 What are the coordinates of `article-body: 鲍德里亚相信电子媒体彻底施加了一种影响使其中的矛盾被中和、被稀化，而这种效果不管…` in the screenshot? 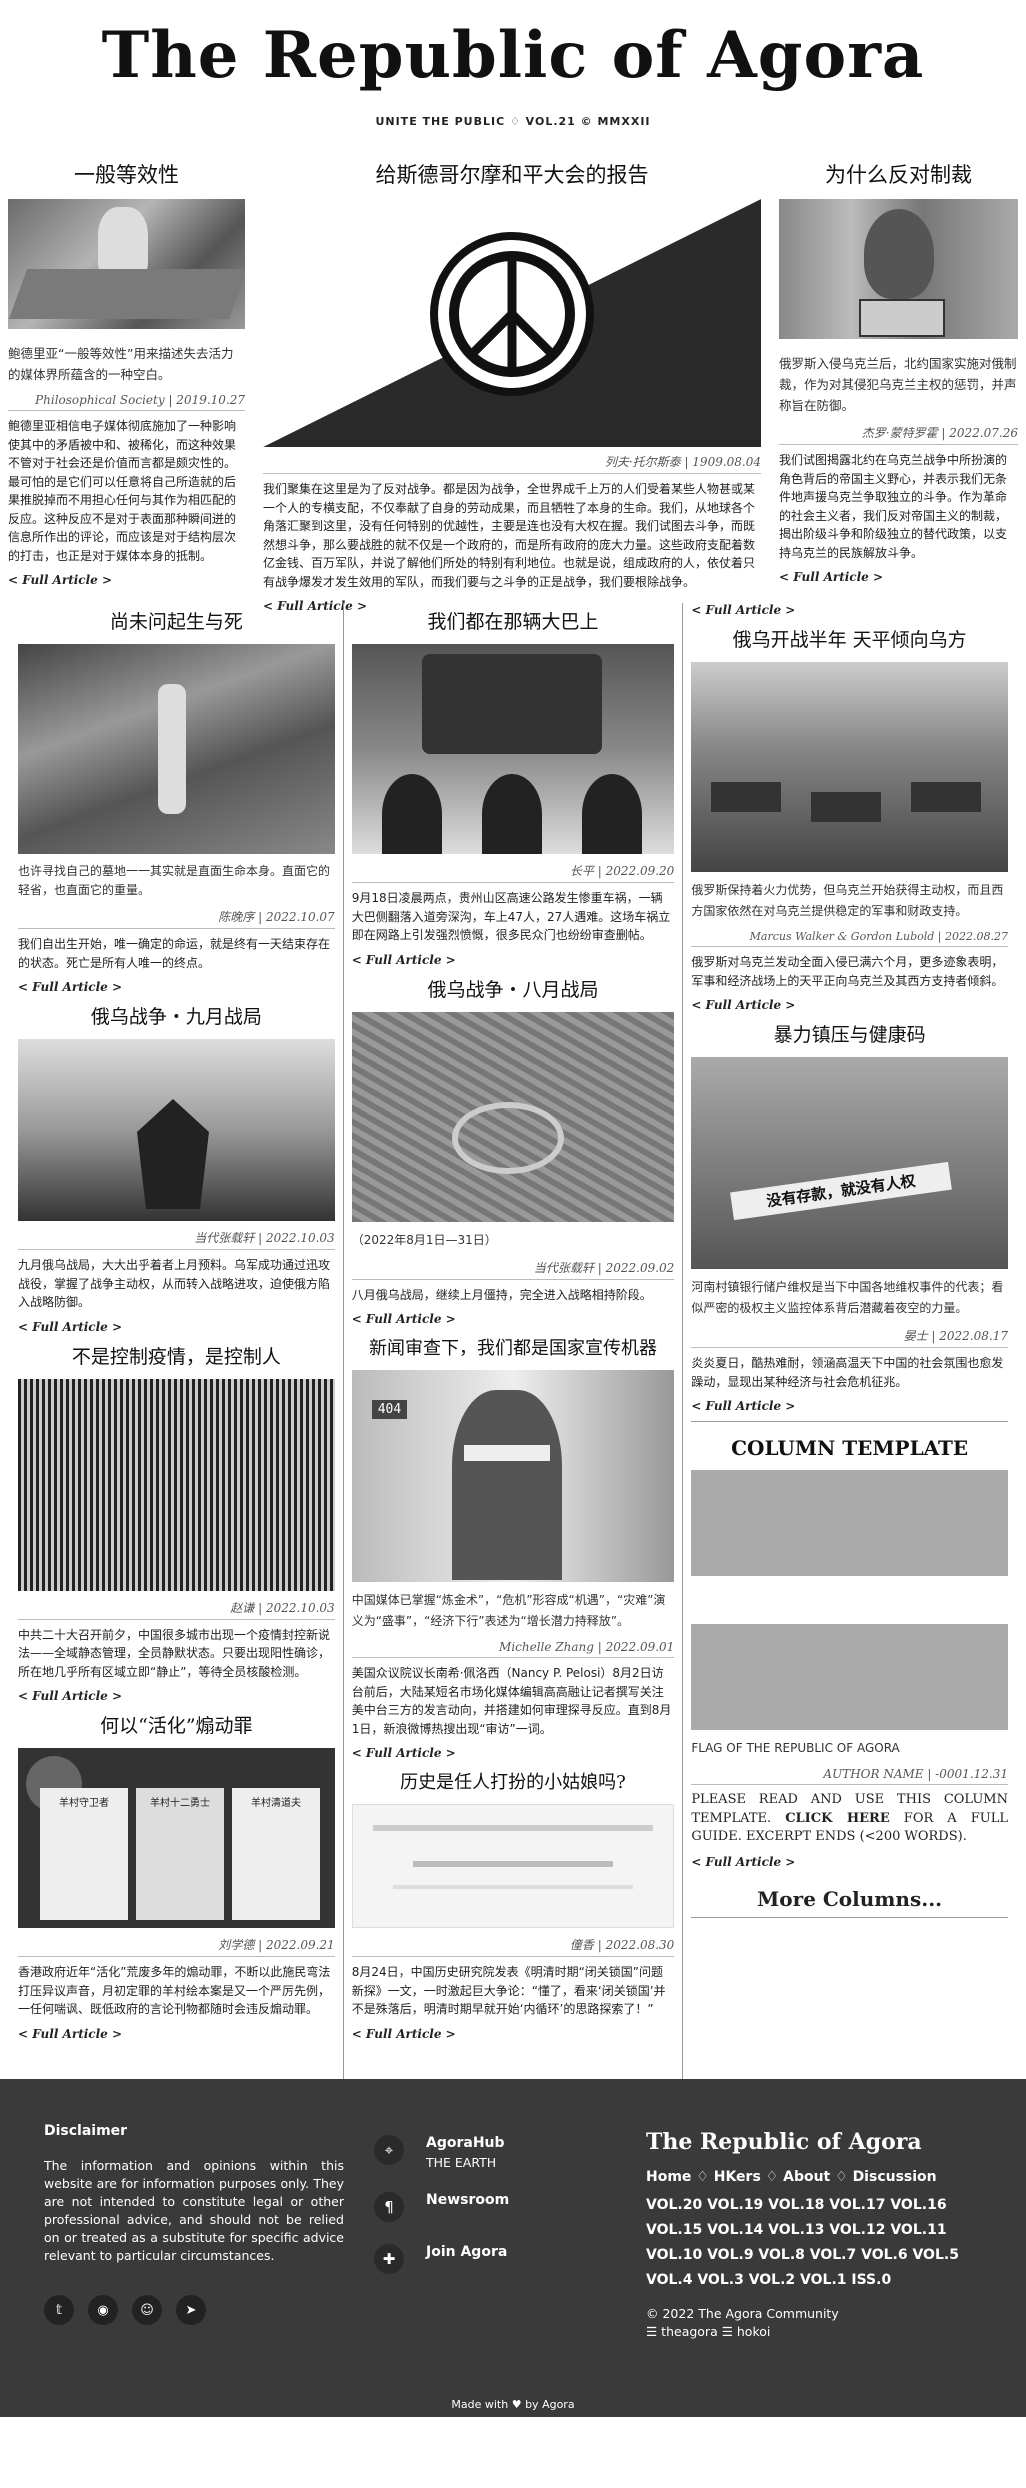 It's located at (122, 491).